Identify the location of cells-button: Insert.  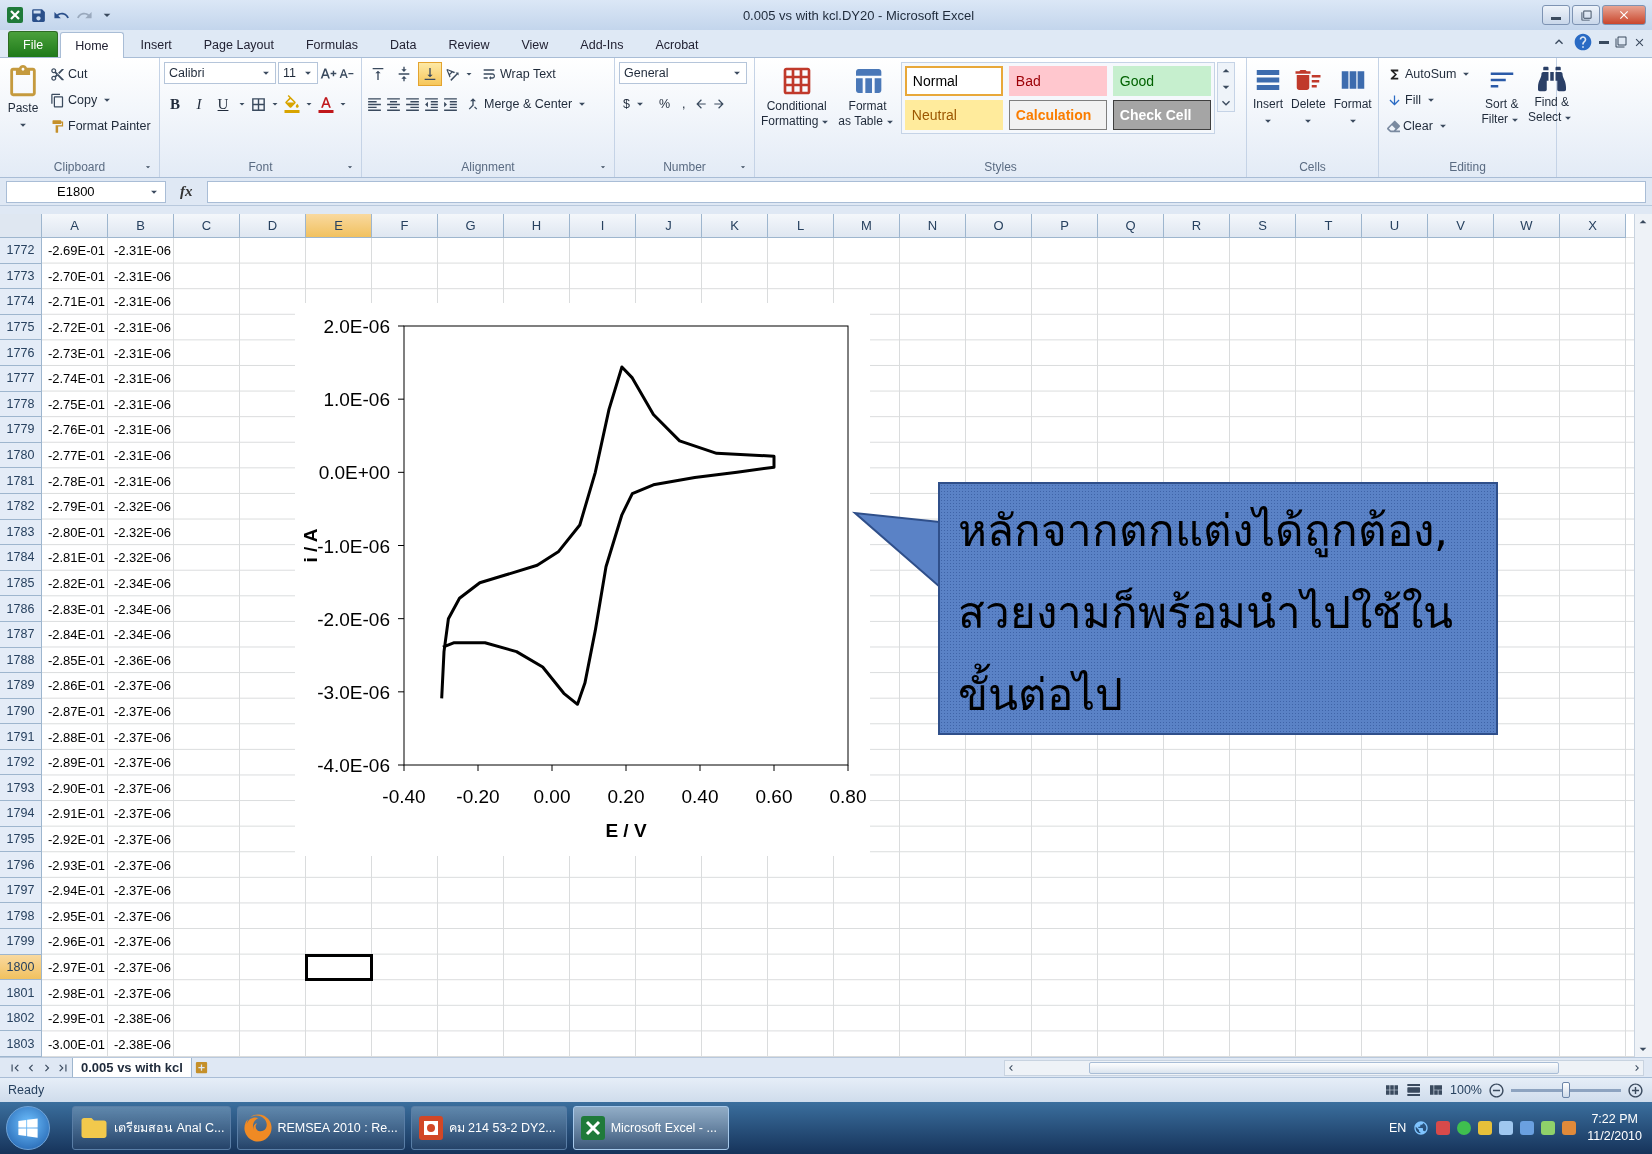
(1268, 96).